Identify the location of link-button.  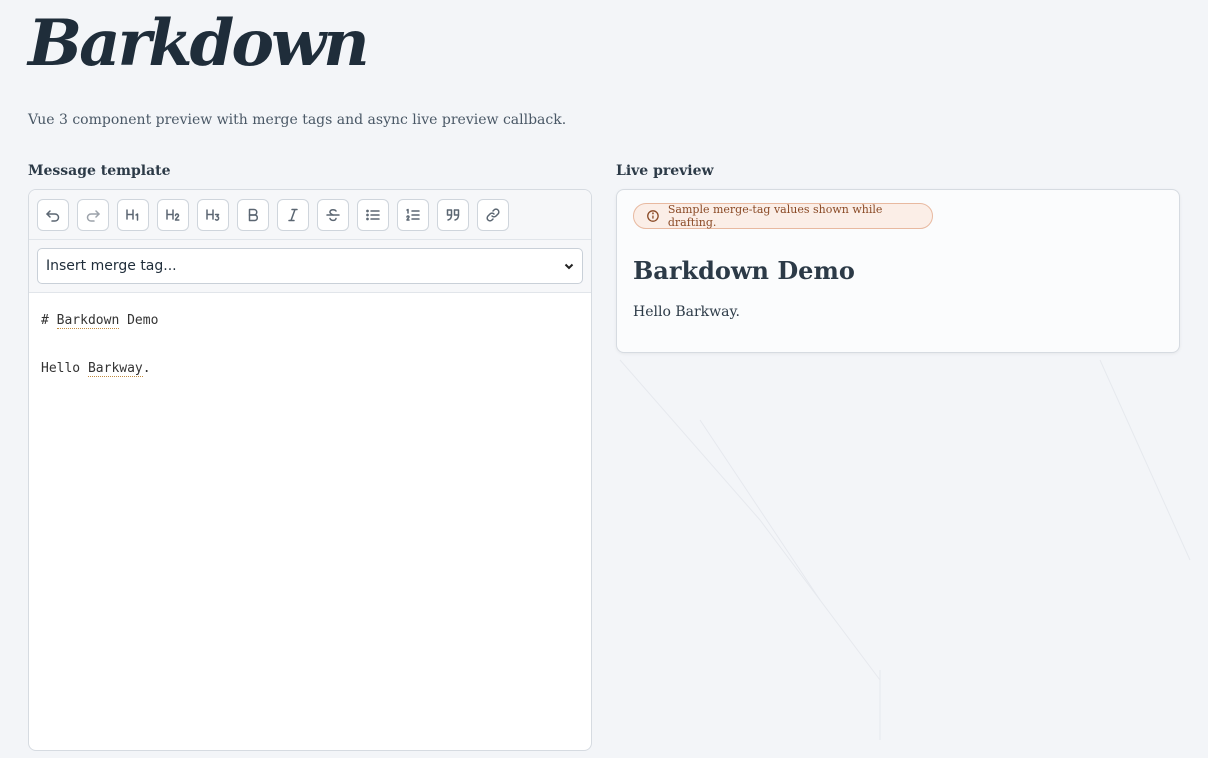
(493, 214).